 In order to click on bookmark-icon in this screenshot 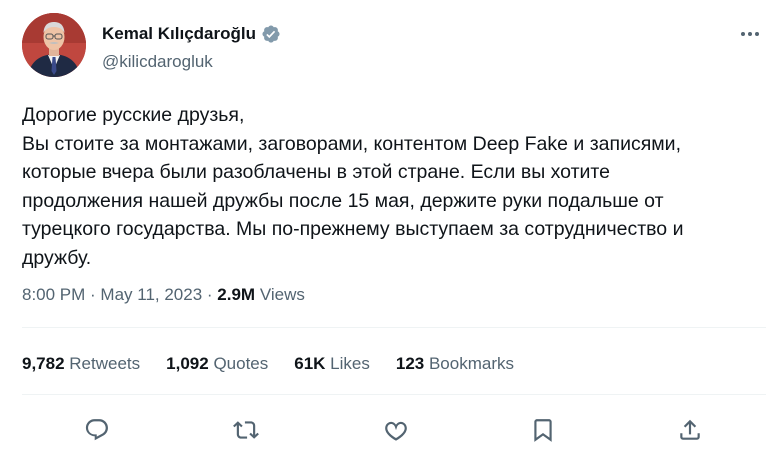, I will do `click(543, 430)`.